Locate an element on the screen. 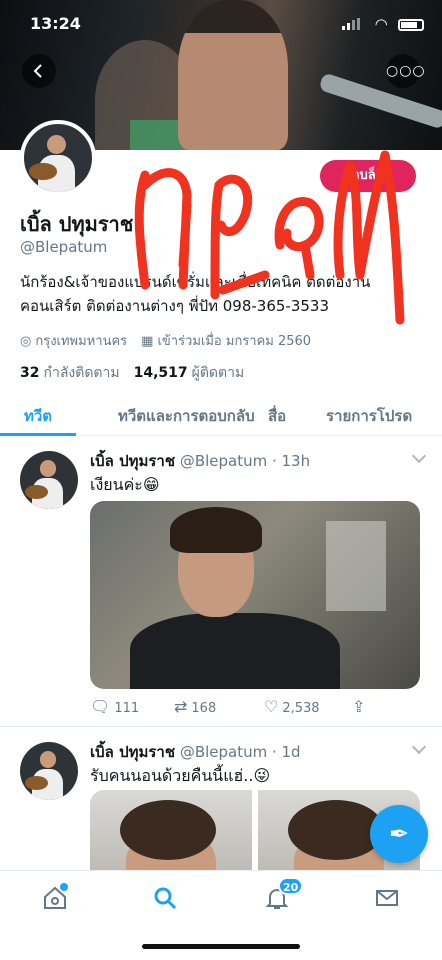 The height and width of the screenshot is (960, 442). nav-notifications: 20 is located at coordinates (284, 896).